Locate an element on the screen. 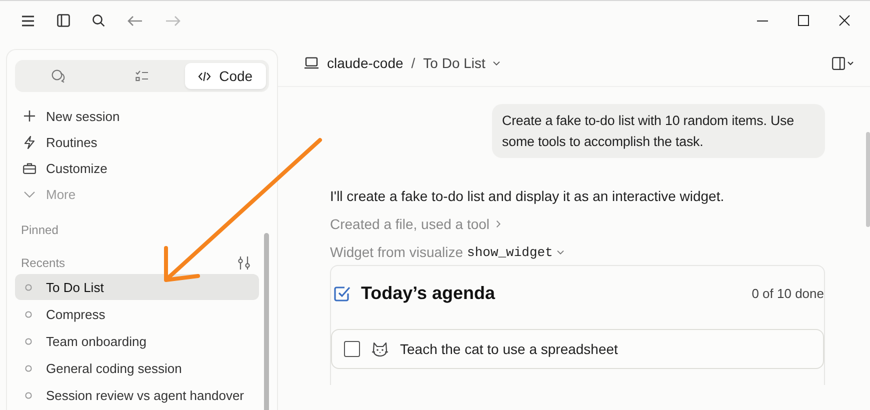  checked-box-icon is located at coordinates (342, 293).